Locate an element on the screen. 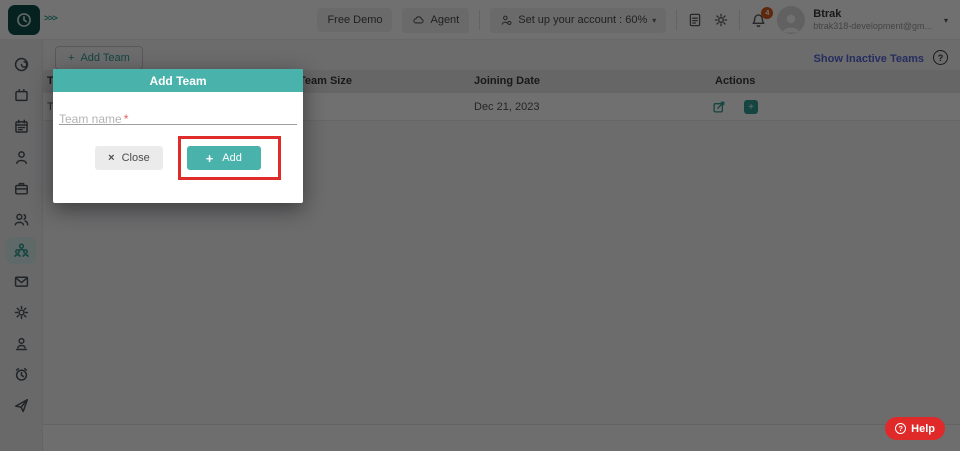  modal-header: Add Team is located at coordinates (178, 80).